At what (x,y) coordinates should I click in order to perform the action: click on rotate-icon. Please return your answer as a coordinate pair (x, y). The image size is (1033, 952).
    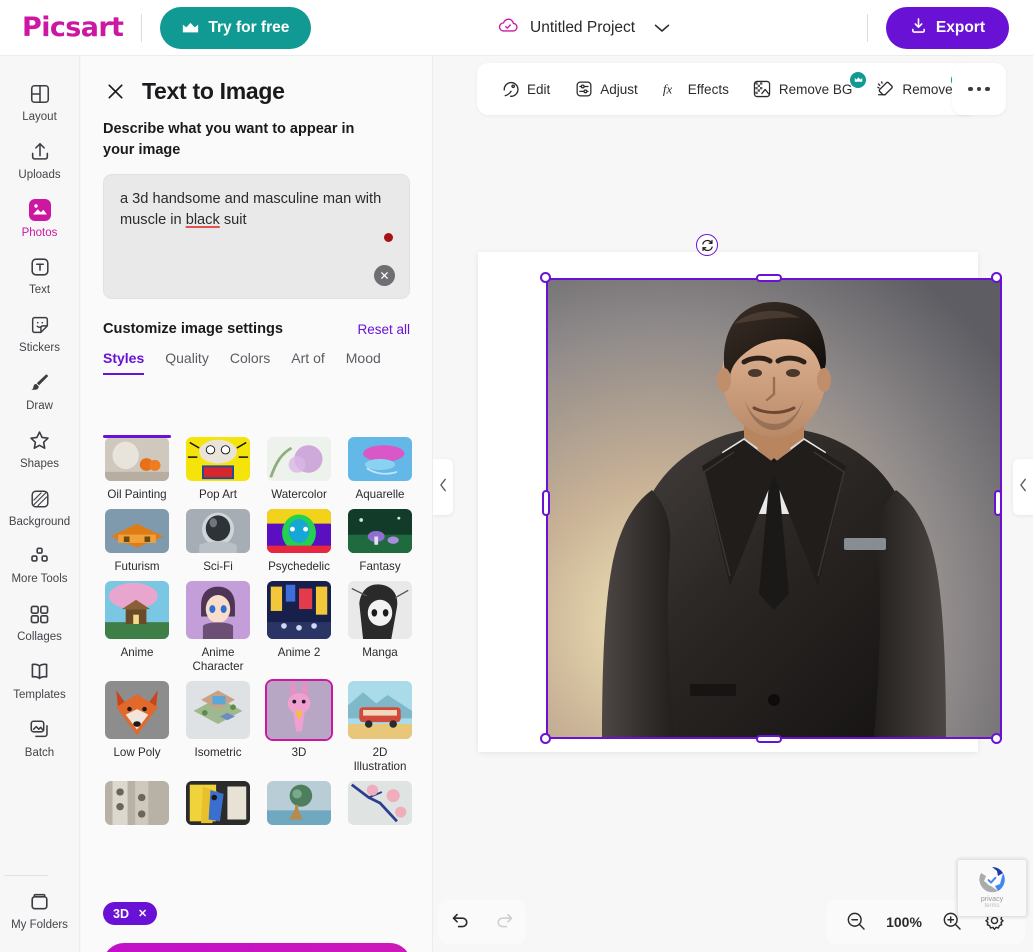
    Looking at the image, I should click on (707, 245).